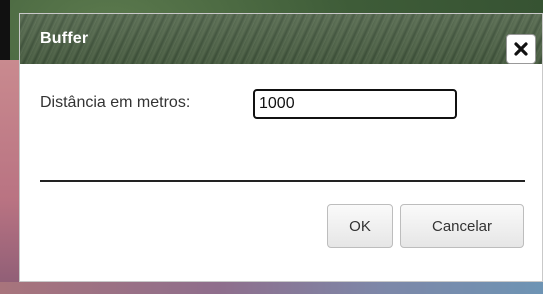 Image resolution: width=543 pixels, height=294 pixels. I want to click on map-layer-strip-bottom, so click(271, 288).